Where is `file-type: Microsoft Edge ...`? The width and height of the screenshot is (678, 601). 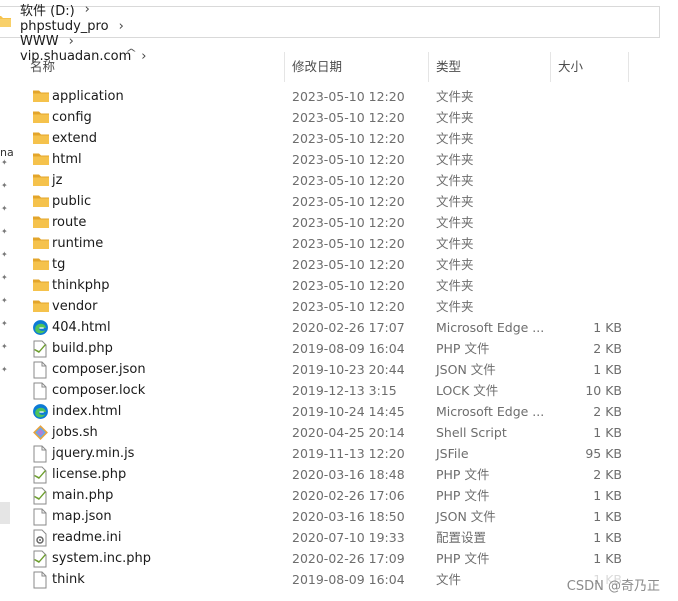 file-type: Microsoft Edge ... is located at coordinates (490, 411).